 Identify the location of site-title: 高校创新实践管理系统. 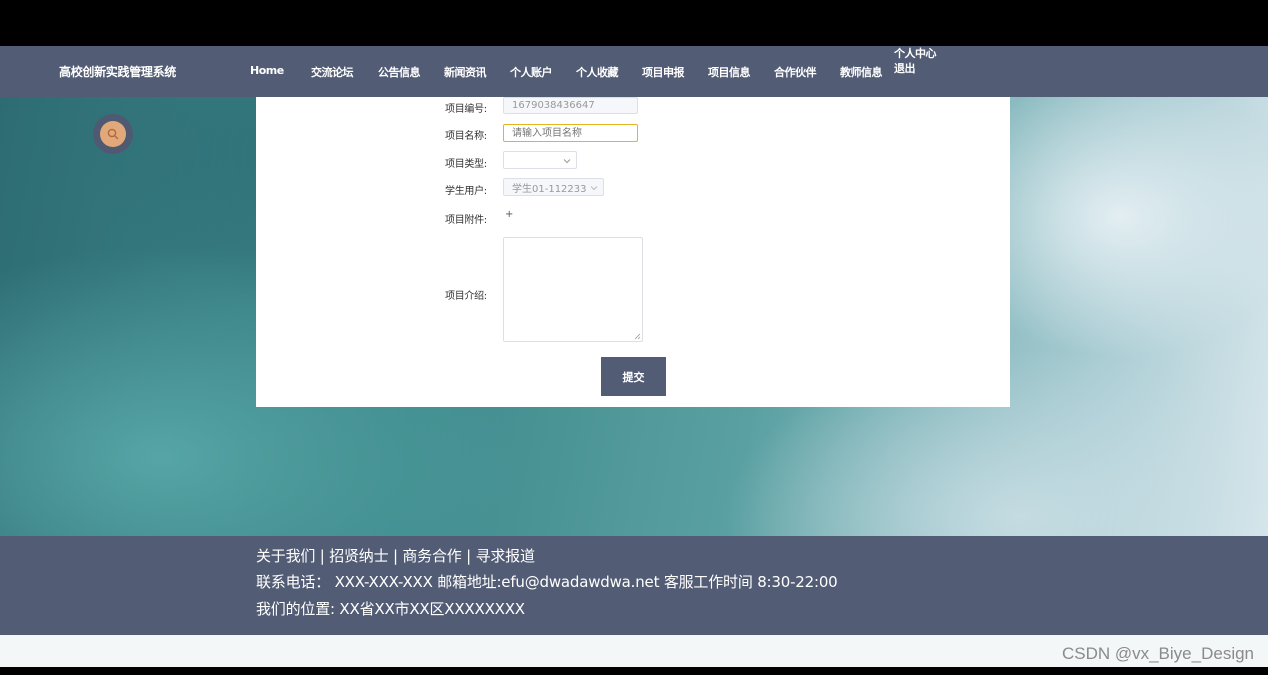
(118, 72).